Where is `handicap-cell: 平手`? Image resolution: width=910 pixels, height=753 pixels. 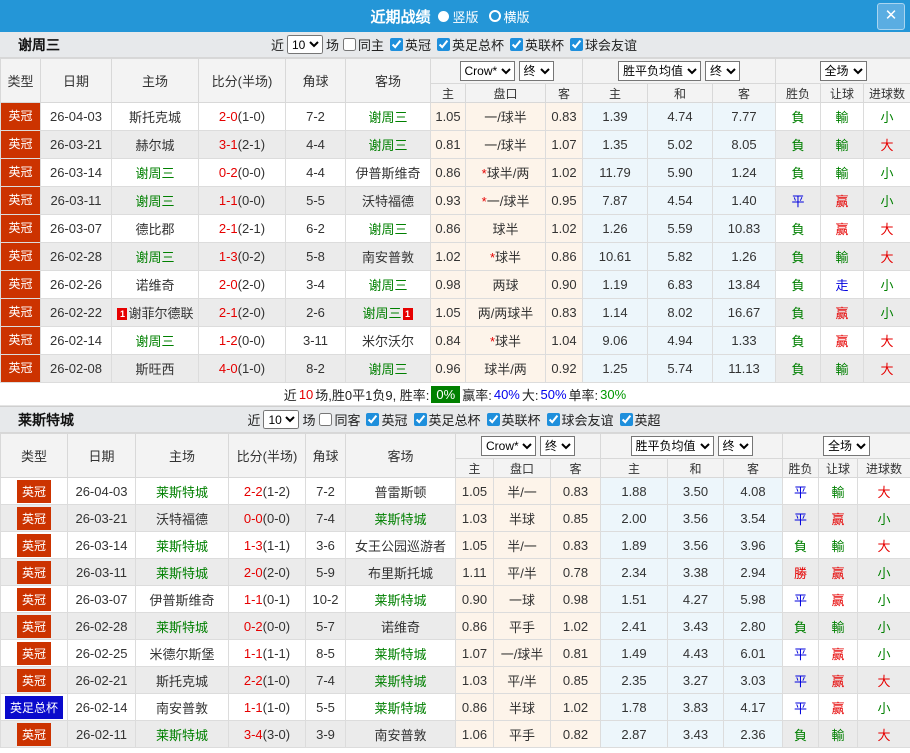 handicap-cell: 平手 is located at coordinates (522, 734).